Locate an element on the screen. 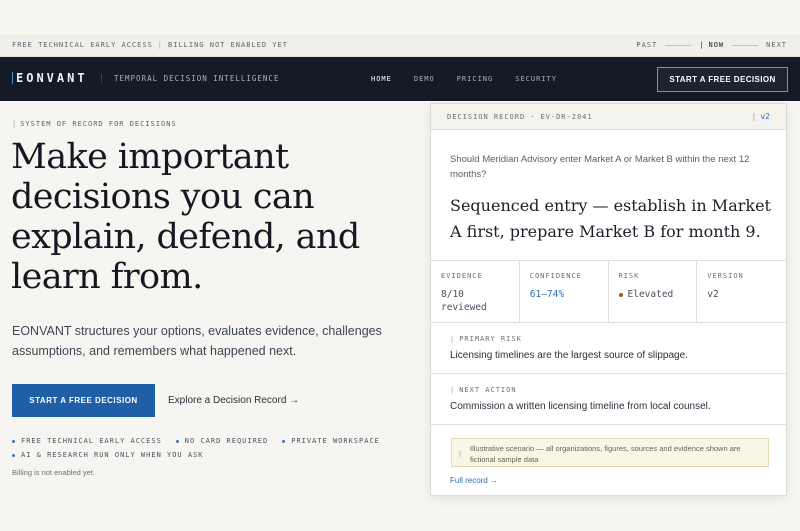 The width and height of the screenshot is (800, 531). bullet-text: FREE TECHNICAL EARLY ACCESS is located at coordinates (91, 441).